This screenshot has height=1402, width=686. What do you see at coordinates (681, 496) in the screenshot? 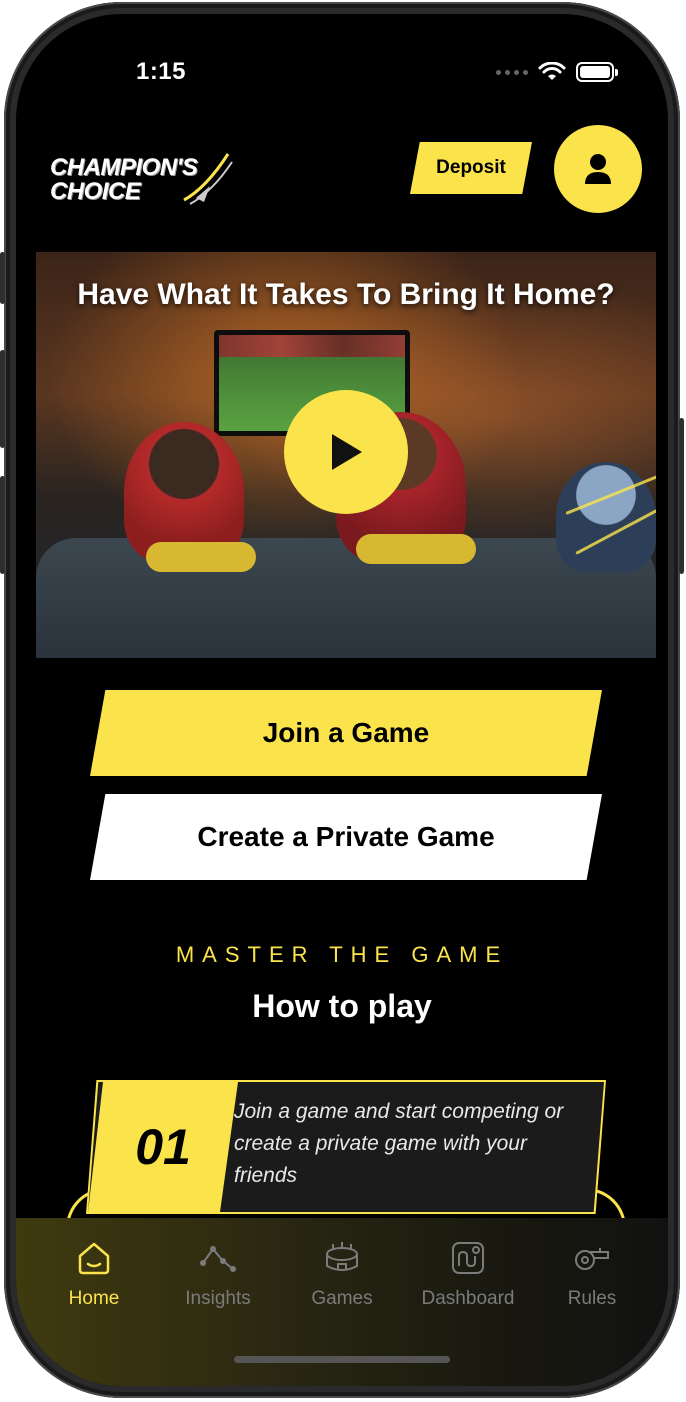
I see `power-button` at bounding box center [681, 496].